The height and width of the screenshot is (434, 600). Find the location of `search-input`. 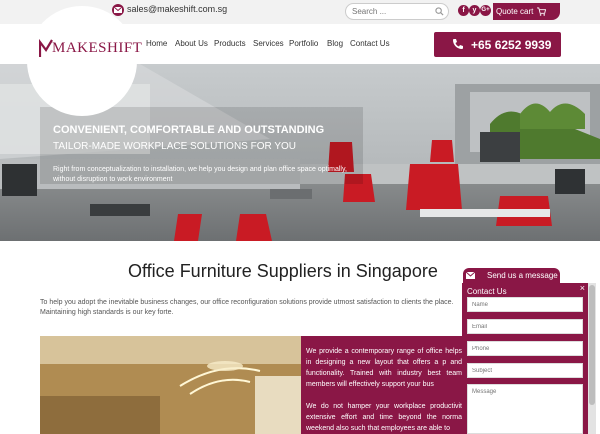

search-input is located at coordinates (392, 11).